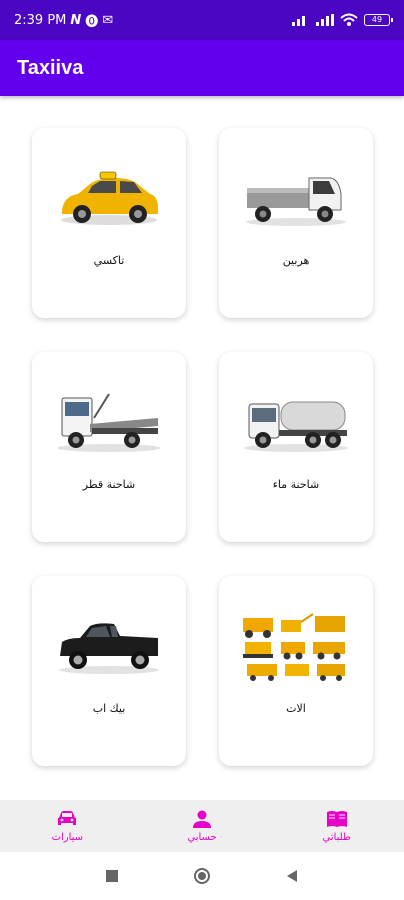 The height and width of the screenshot is (900, 404). Describe the element at coordinates (109, 708) in the screenshot. I see `category-label: بيك اب` at that location.